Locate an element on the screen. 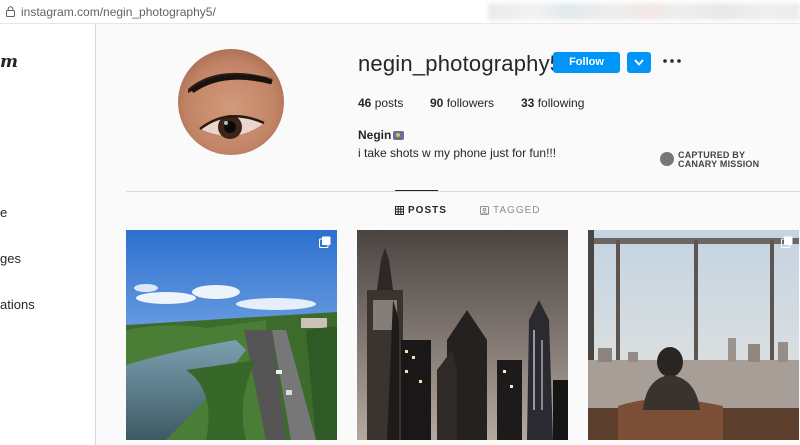 This screenshot has height=445, width=800. suggested-accounts-dropdown is located at coordinates (639, 62).